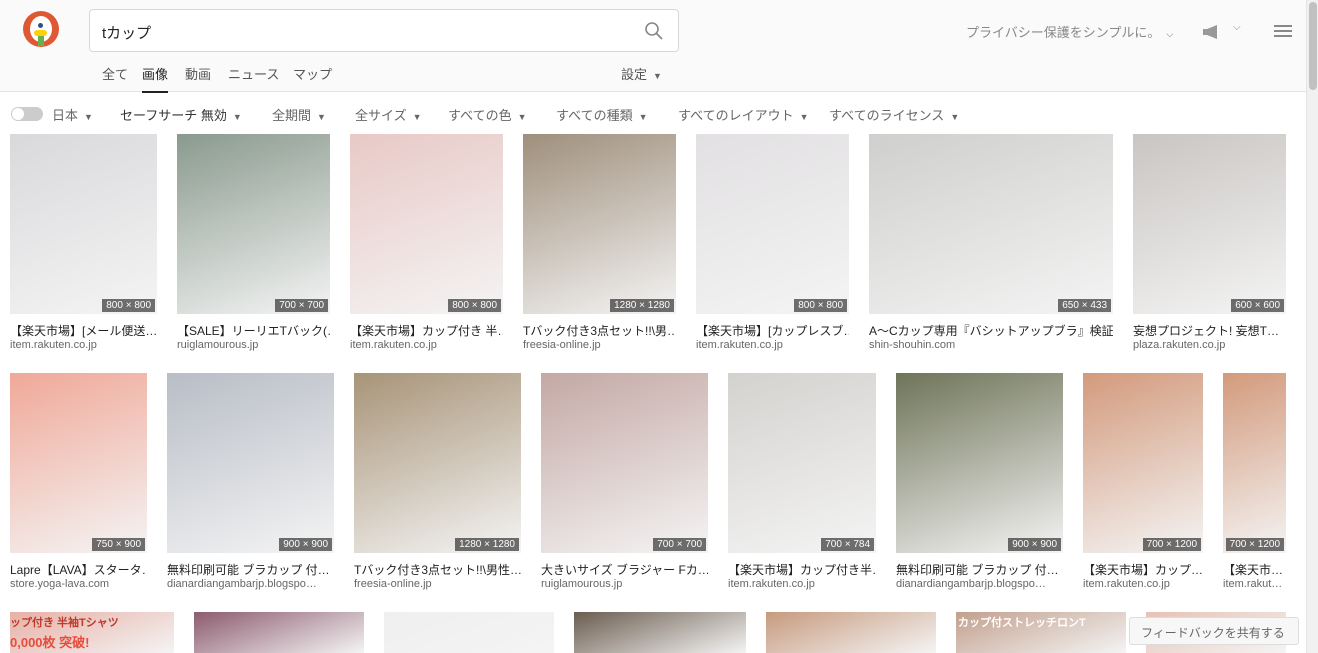  I want to click on tab-news: ニュース, so click(253, 73).